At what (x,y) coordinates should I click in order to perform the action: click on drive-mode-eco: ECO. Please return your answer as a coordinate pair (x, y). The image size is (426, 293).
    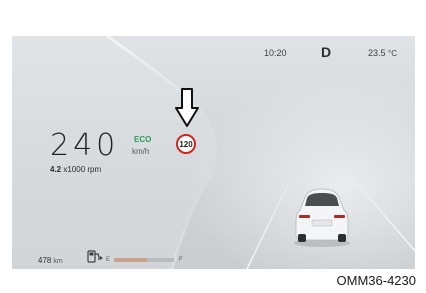
    Looking at the image, I should click on (143, 139).